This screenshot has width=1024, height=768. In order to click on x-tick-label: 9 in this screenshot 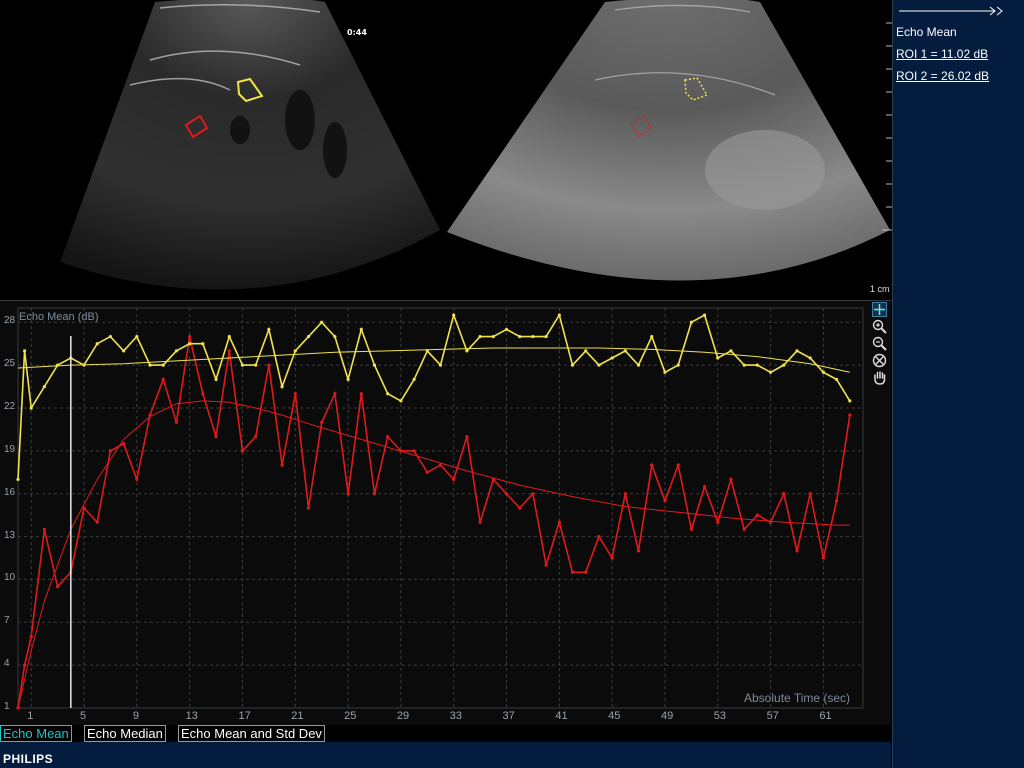, I will do `click(135, 716)`.